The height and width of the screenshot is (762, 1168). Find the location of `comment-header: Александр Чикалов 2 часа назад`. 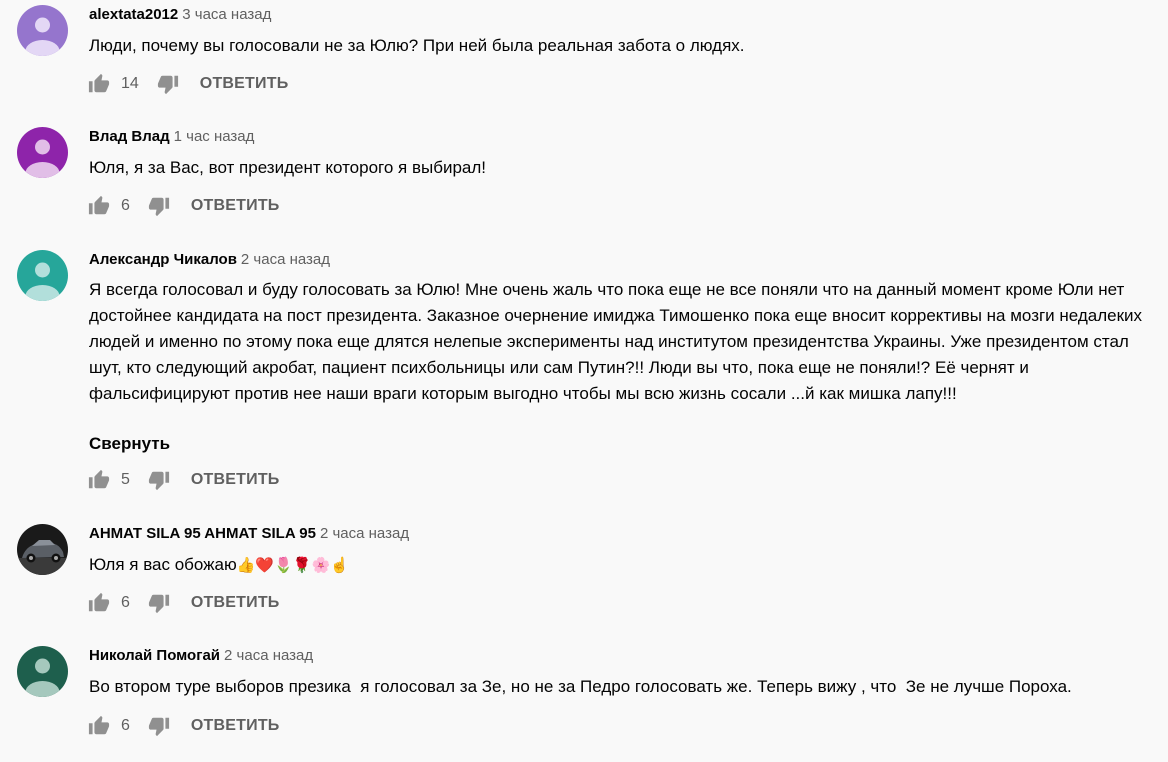

comment-header: Александр Чикалов 2 часа назад is located at coordinates (209, 260).